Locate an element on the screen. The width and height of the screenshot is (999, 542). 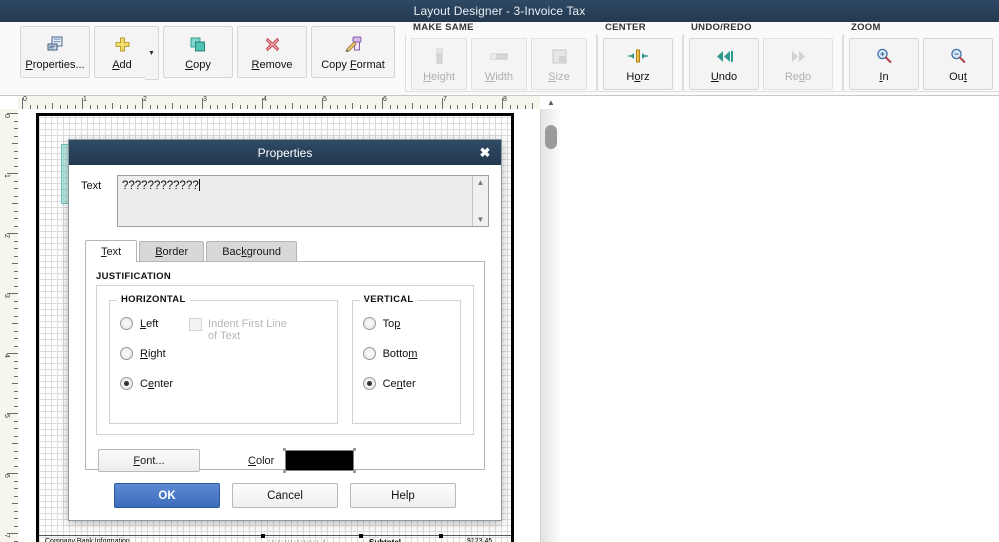
radio-horizontal-center: Center is located at coordinates (146, 383).